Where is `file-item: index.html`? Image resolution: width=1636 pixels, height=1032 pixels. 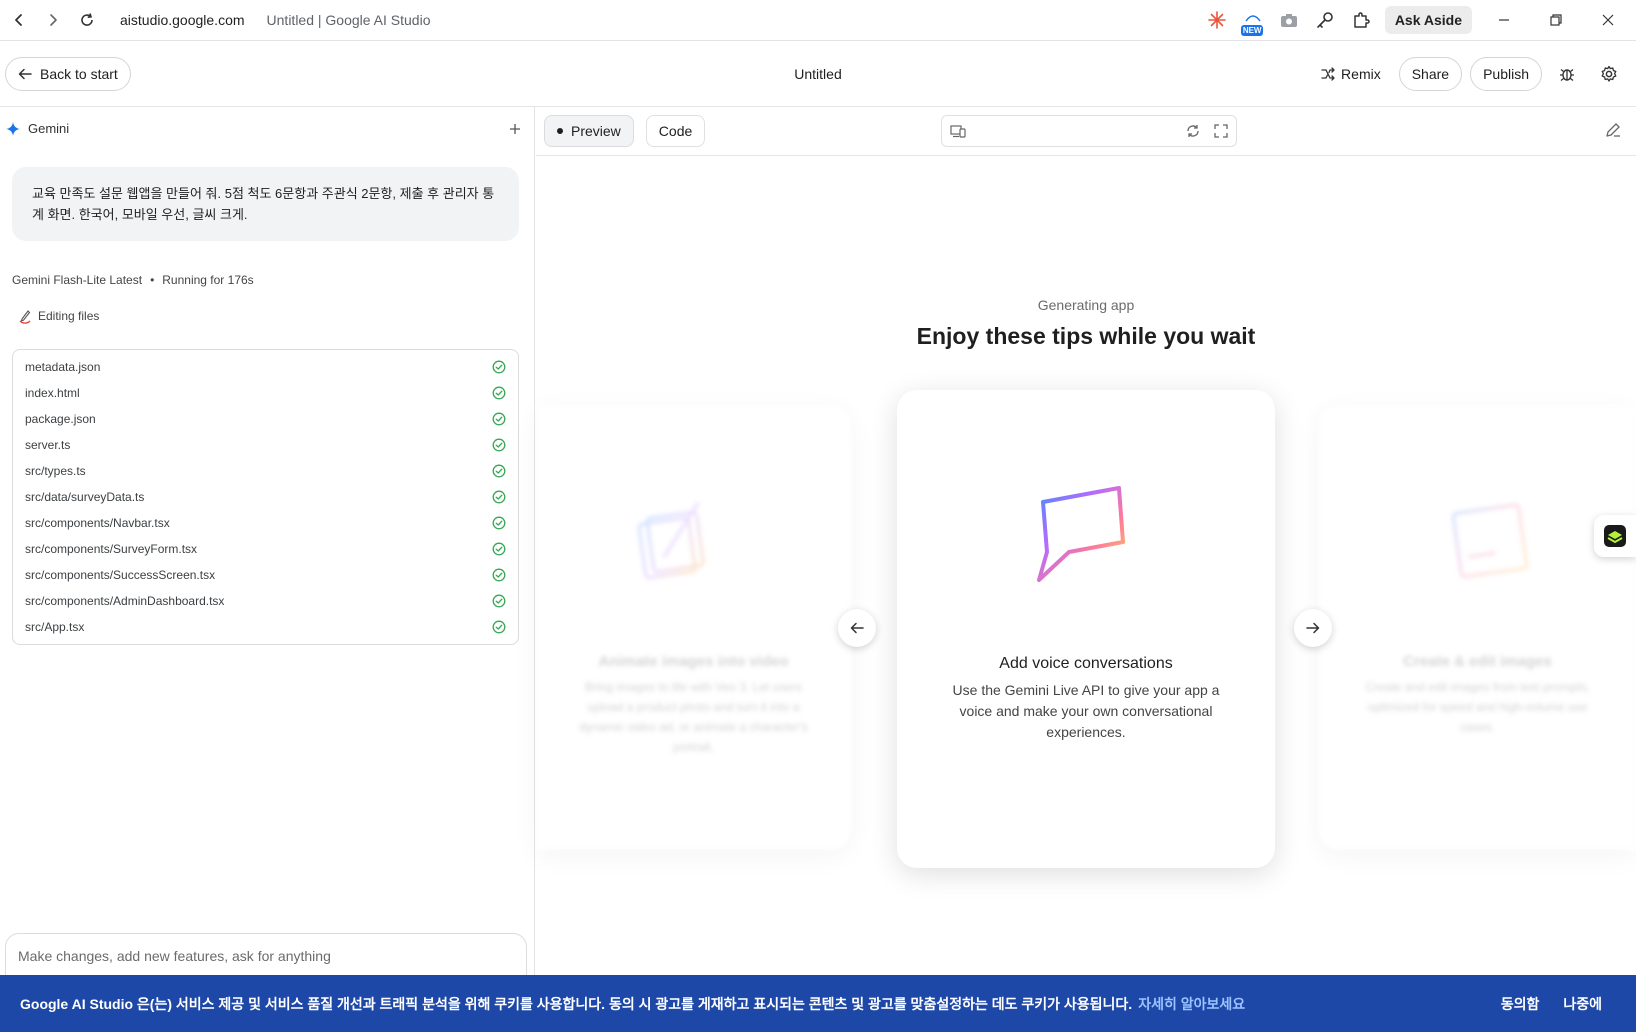 file-item: index.html is located at coordinates (265, 393).